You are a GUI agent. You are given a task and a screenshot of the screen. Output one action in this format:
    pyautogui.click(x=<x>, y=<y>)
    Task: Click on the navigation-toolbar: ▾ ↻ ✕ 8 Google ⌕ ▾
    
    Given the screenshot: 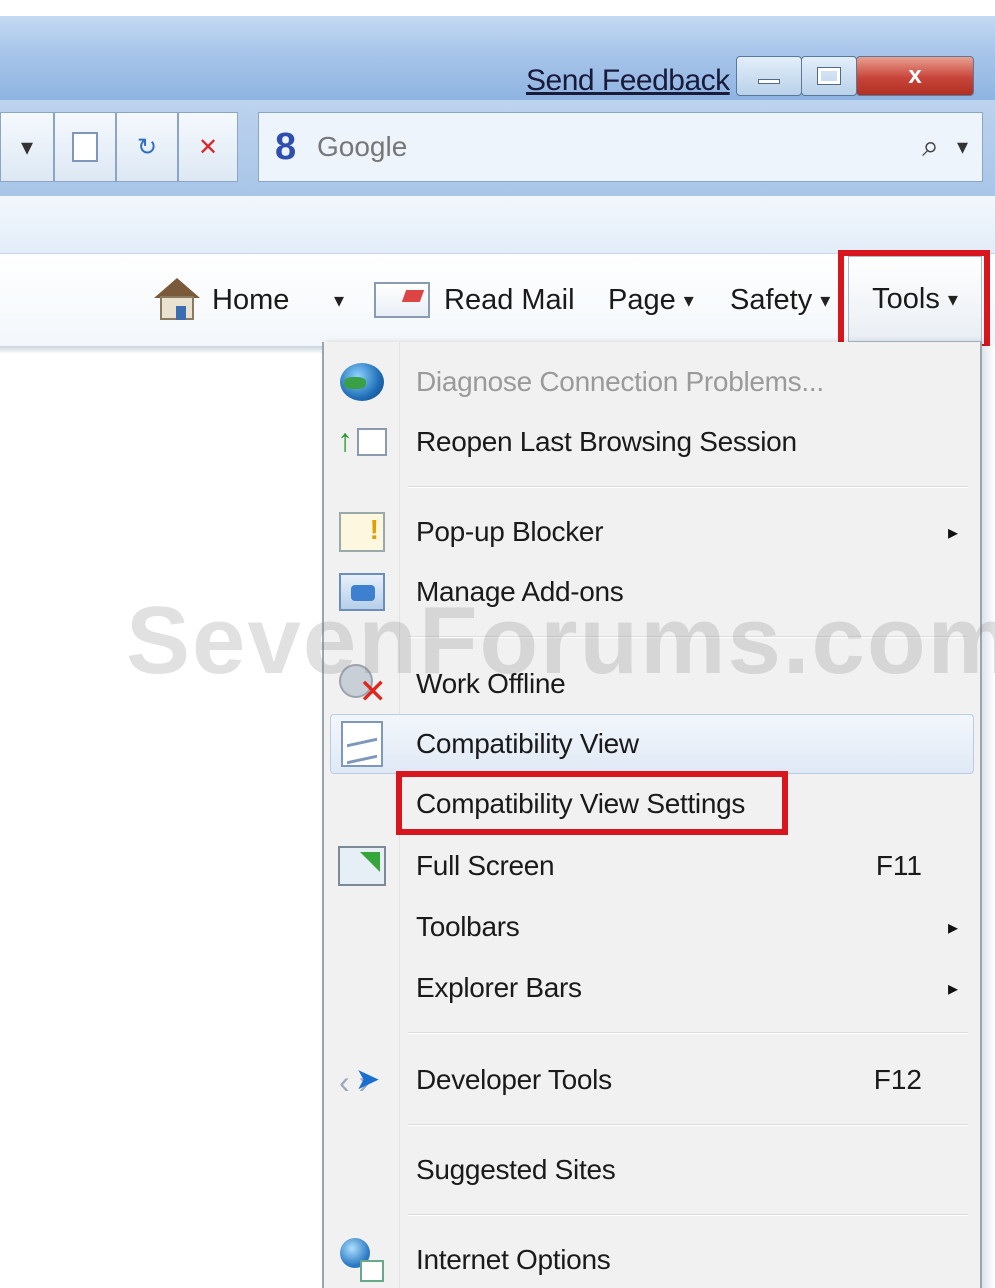 What is the action you would take?
    pyautogui.click(x=497, y=148)
    